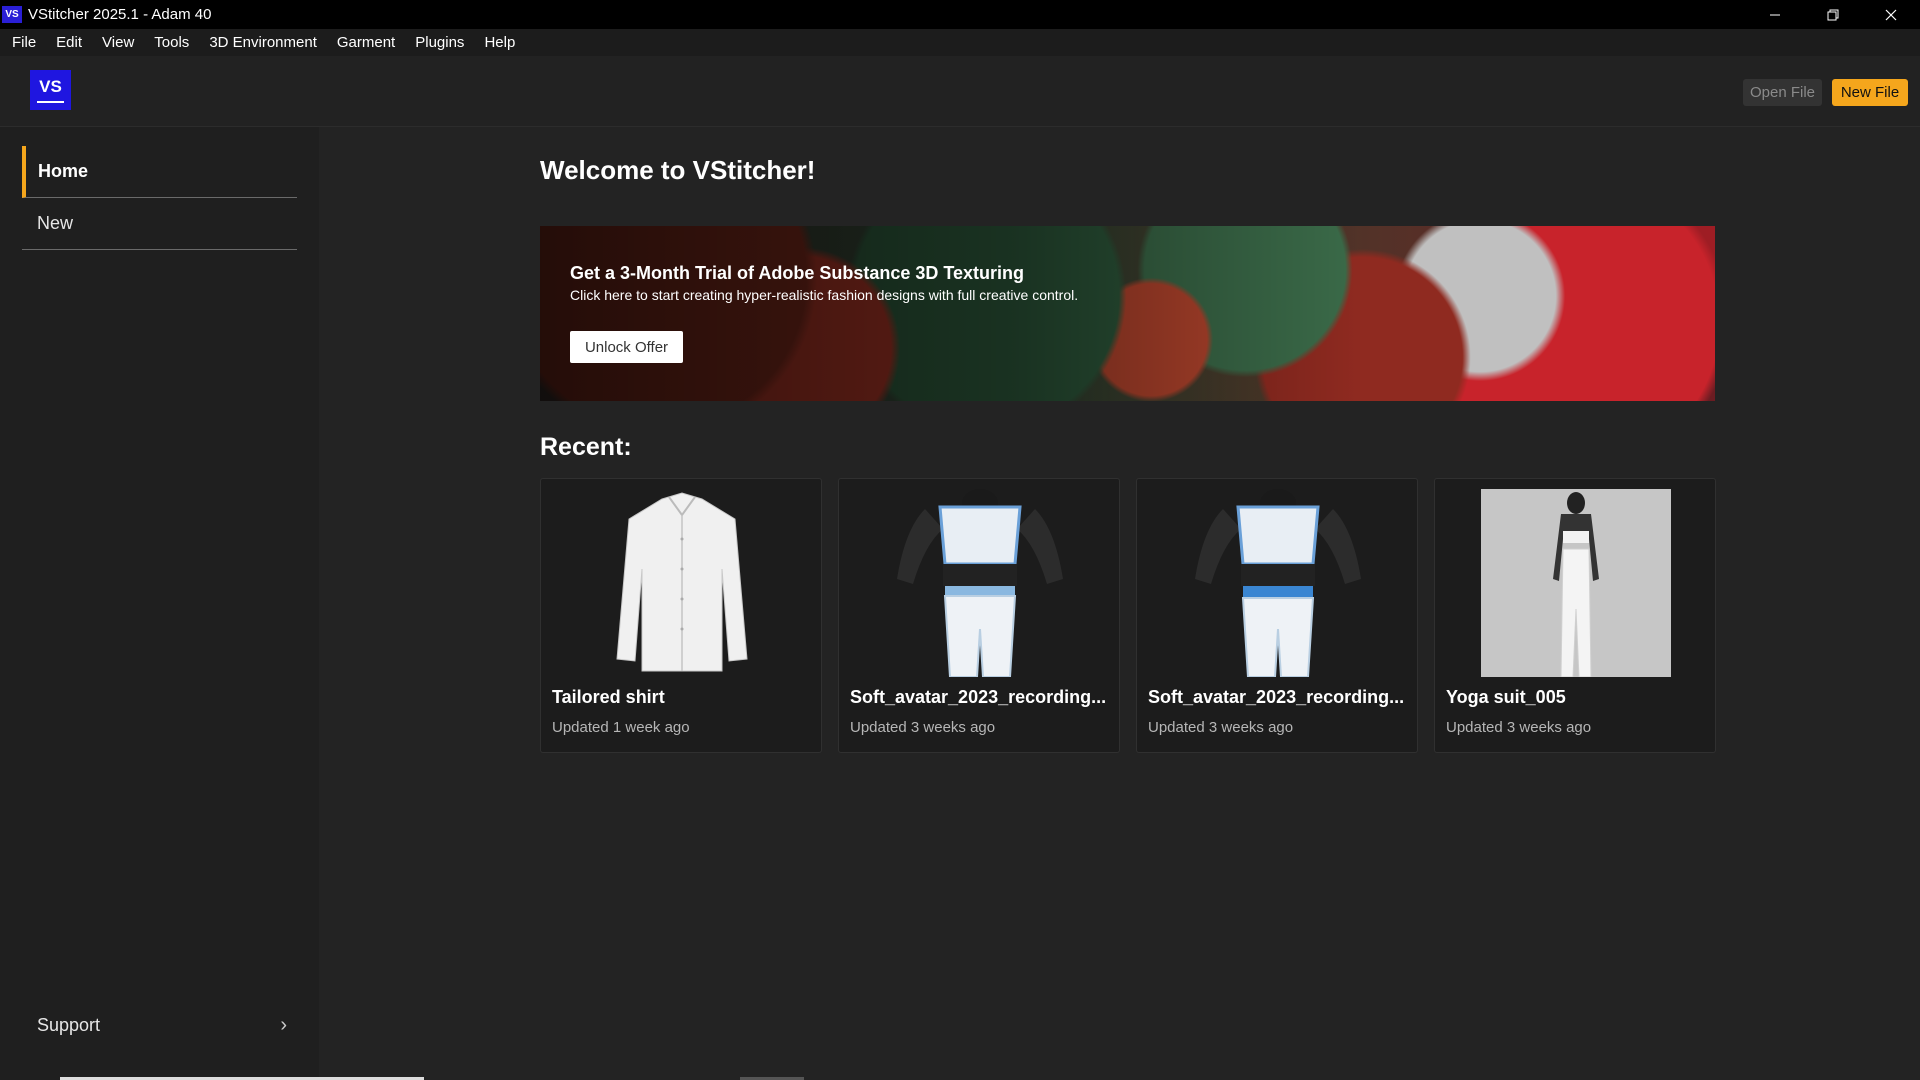 This screenshot has height=1080, width=1920. What do you see at coordinates (439, 42) in the screenshot?
I see `menu-plugins: Plugins` at bounding box center [439, 42].